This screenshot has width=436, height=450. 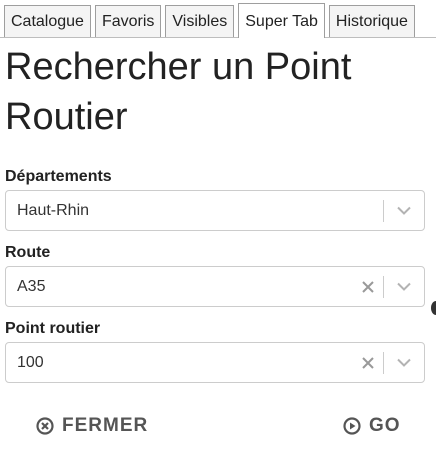 What do you see at coordinates (30, 362) in the screenshot?
I see `point-routier-value: 100` at bounding box center [30, 362].